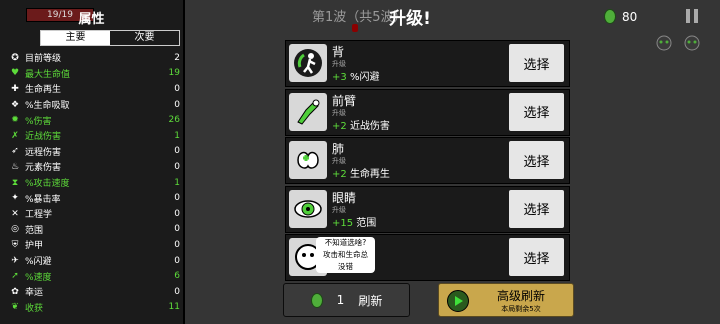 The width and height of the screenshot is (720, 324). What do you see at coordinates (15, 135) in the screenshot?
I see `melee-icon: ✗` at bounding box center [15, 135].